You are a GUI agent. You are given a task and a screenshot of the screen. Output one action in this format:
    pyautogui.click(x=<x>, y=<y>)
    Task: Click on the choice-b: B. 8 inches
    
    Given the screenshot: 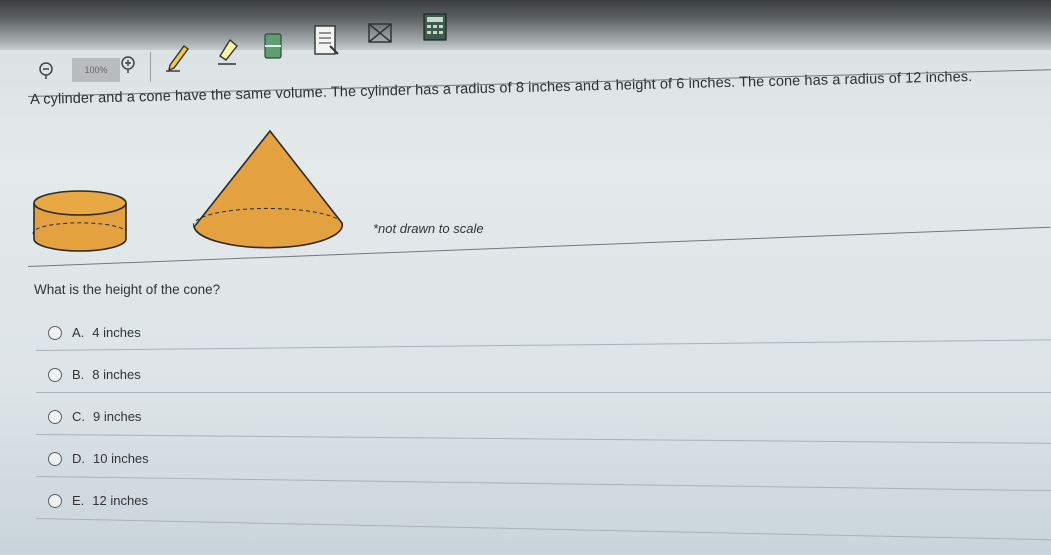 What is the action you would take?
    pyautogui.click(x=94, y=374)
    